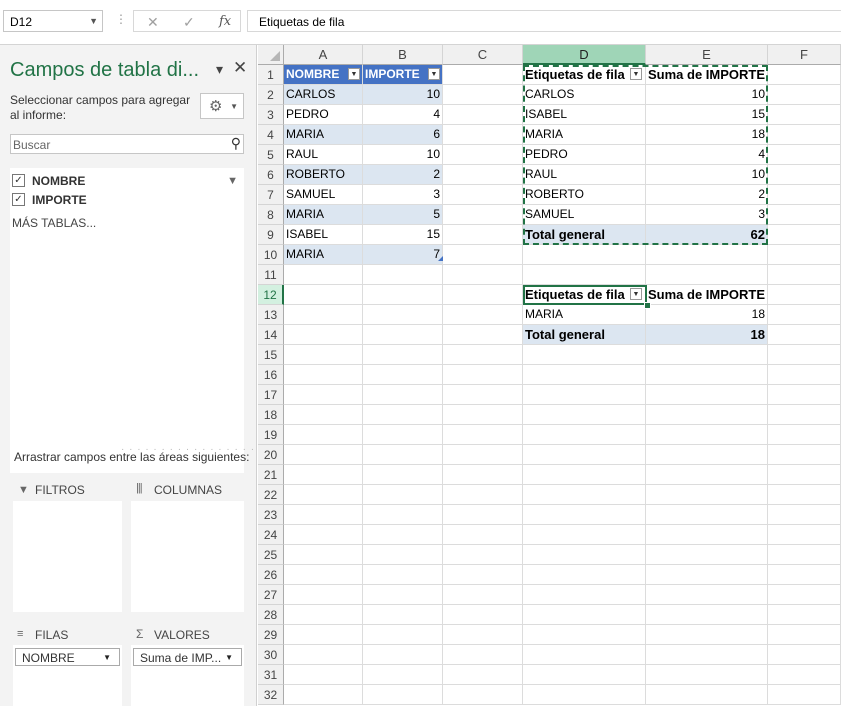  What do you see at coordinates (403, 115) in the screenshot?
I see `table-cell-importe: 4` at bounding box center [403, 115].